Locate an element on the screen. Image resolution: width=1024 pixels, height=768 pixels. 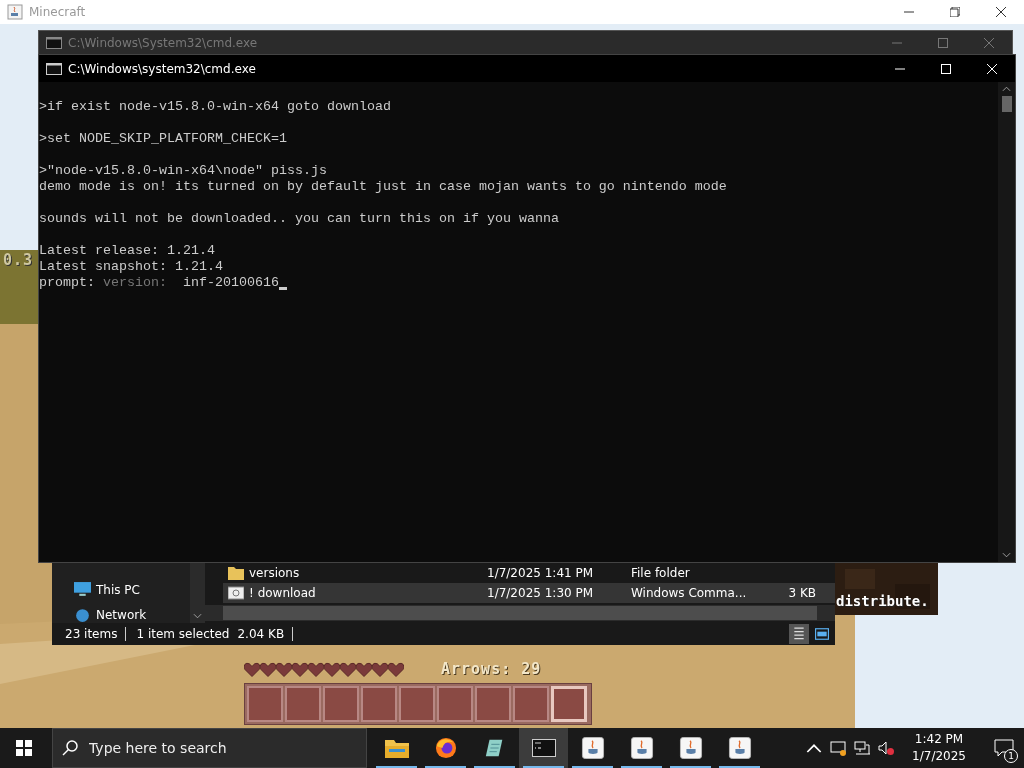
list-icon is located at coordinates (799, 634).